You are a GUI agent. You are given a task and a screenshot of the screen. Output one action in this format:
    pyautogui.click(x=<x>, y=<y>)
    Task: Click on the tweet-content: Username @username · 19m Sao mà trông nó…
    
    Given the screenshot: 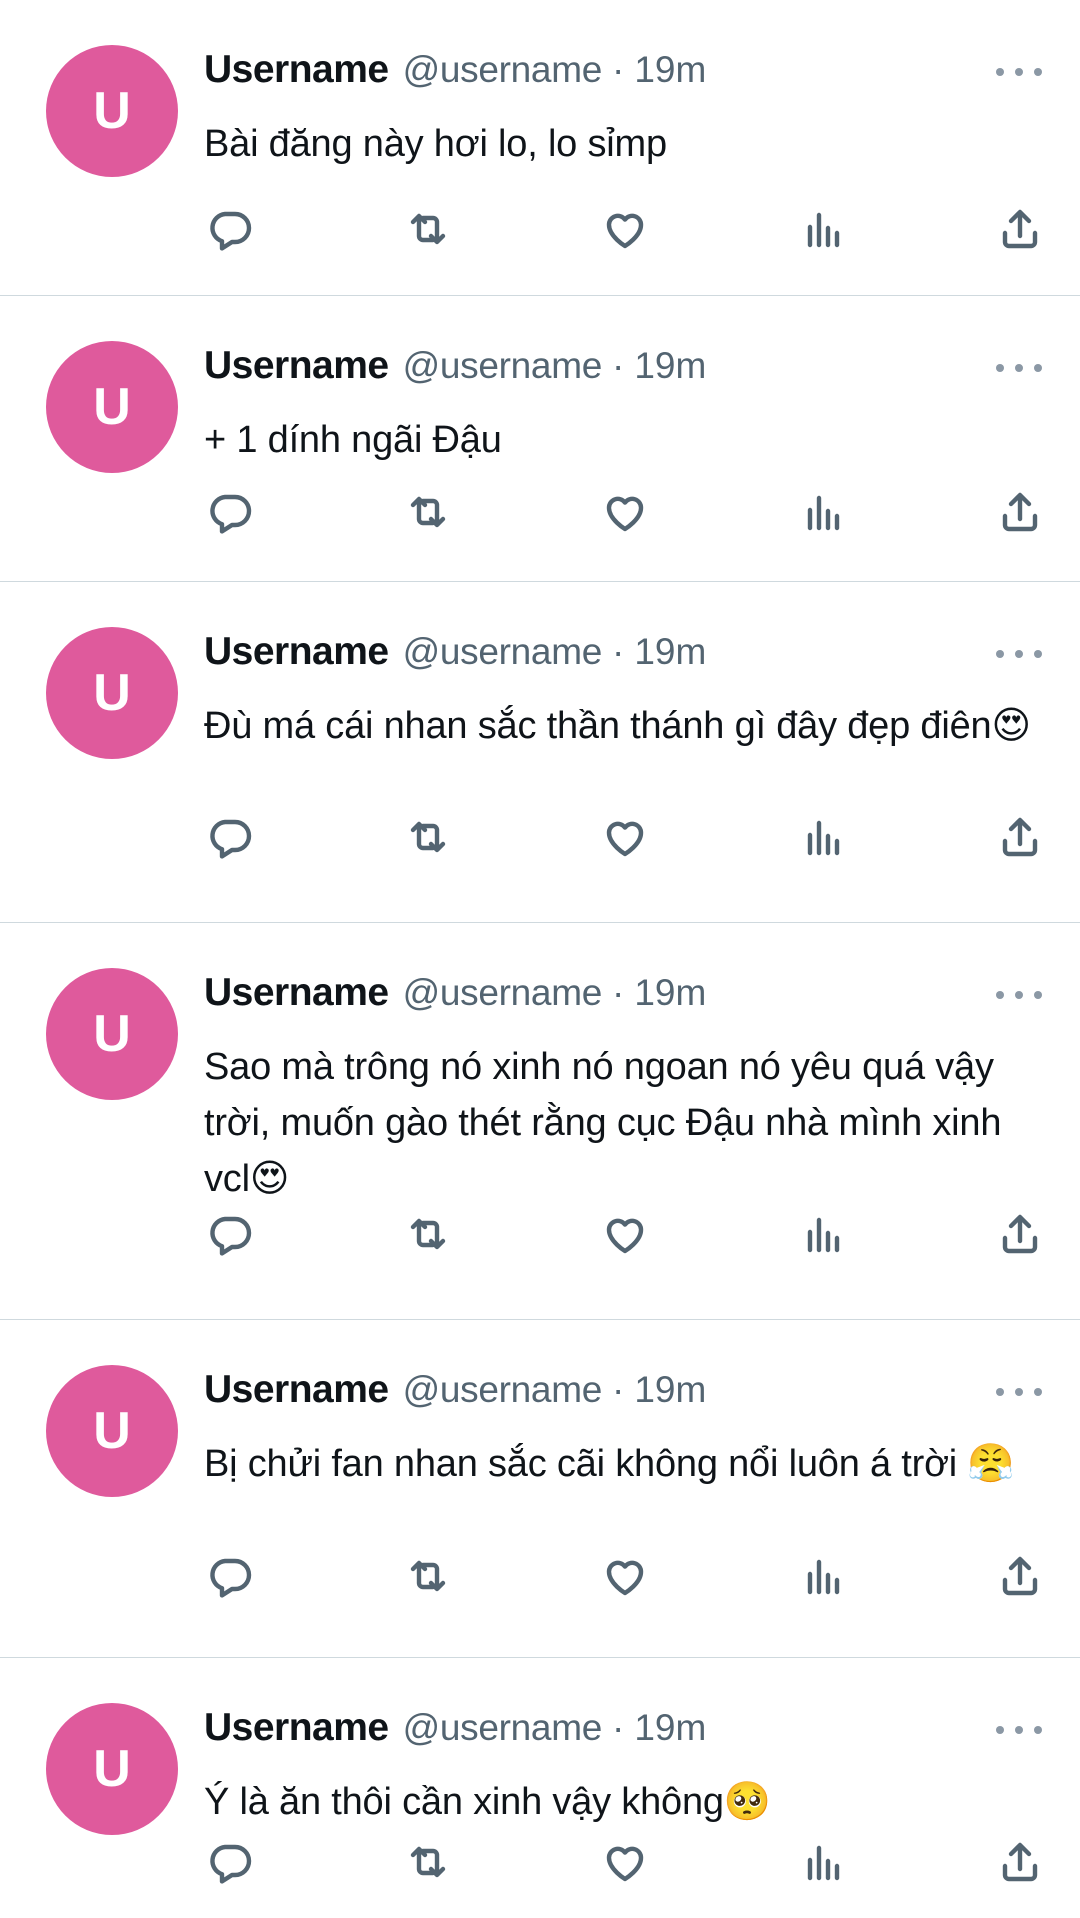 What is the action you would take?
    pyautogui.click(x=625, y=1089)
    